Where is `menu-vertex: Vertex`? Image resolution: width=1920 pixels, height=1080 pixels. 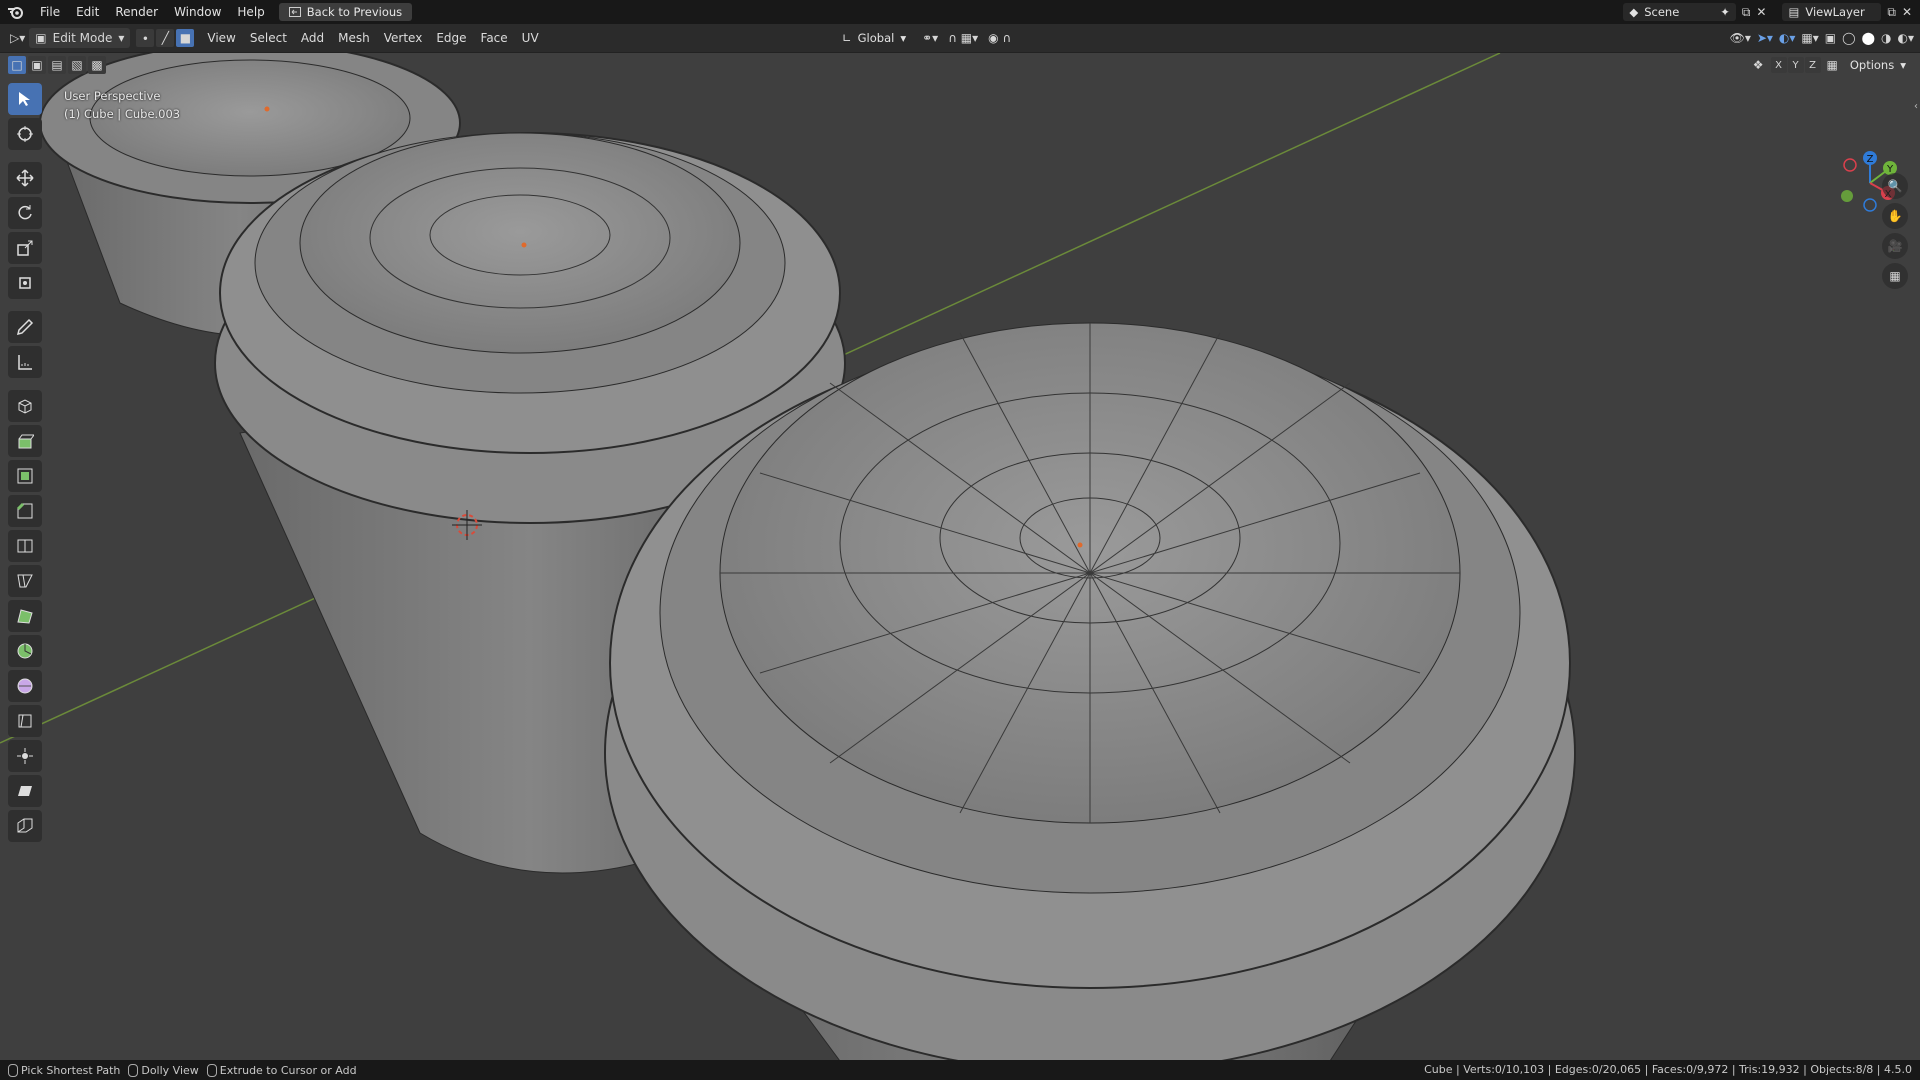
menu-vertex: Vertex is located at coordinates (403, 38).